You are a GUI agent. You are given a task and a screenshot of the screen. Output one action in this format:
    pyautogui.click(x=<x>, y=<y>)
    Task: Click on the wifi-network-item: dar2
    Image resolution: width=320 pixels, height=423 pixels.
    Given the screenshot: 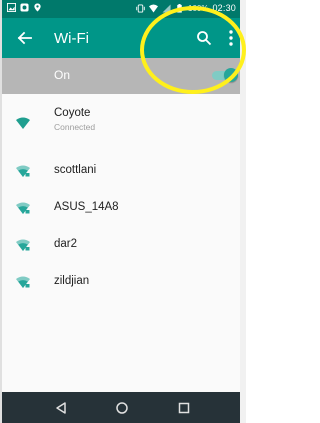 What is the action you would take?
    pyautogui.click(x=121, y=244)
    